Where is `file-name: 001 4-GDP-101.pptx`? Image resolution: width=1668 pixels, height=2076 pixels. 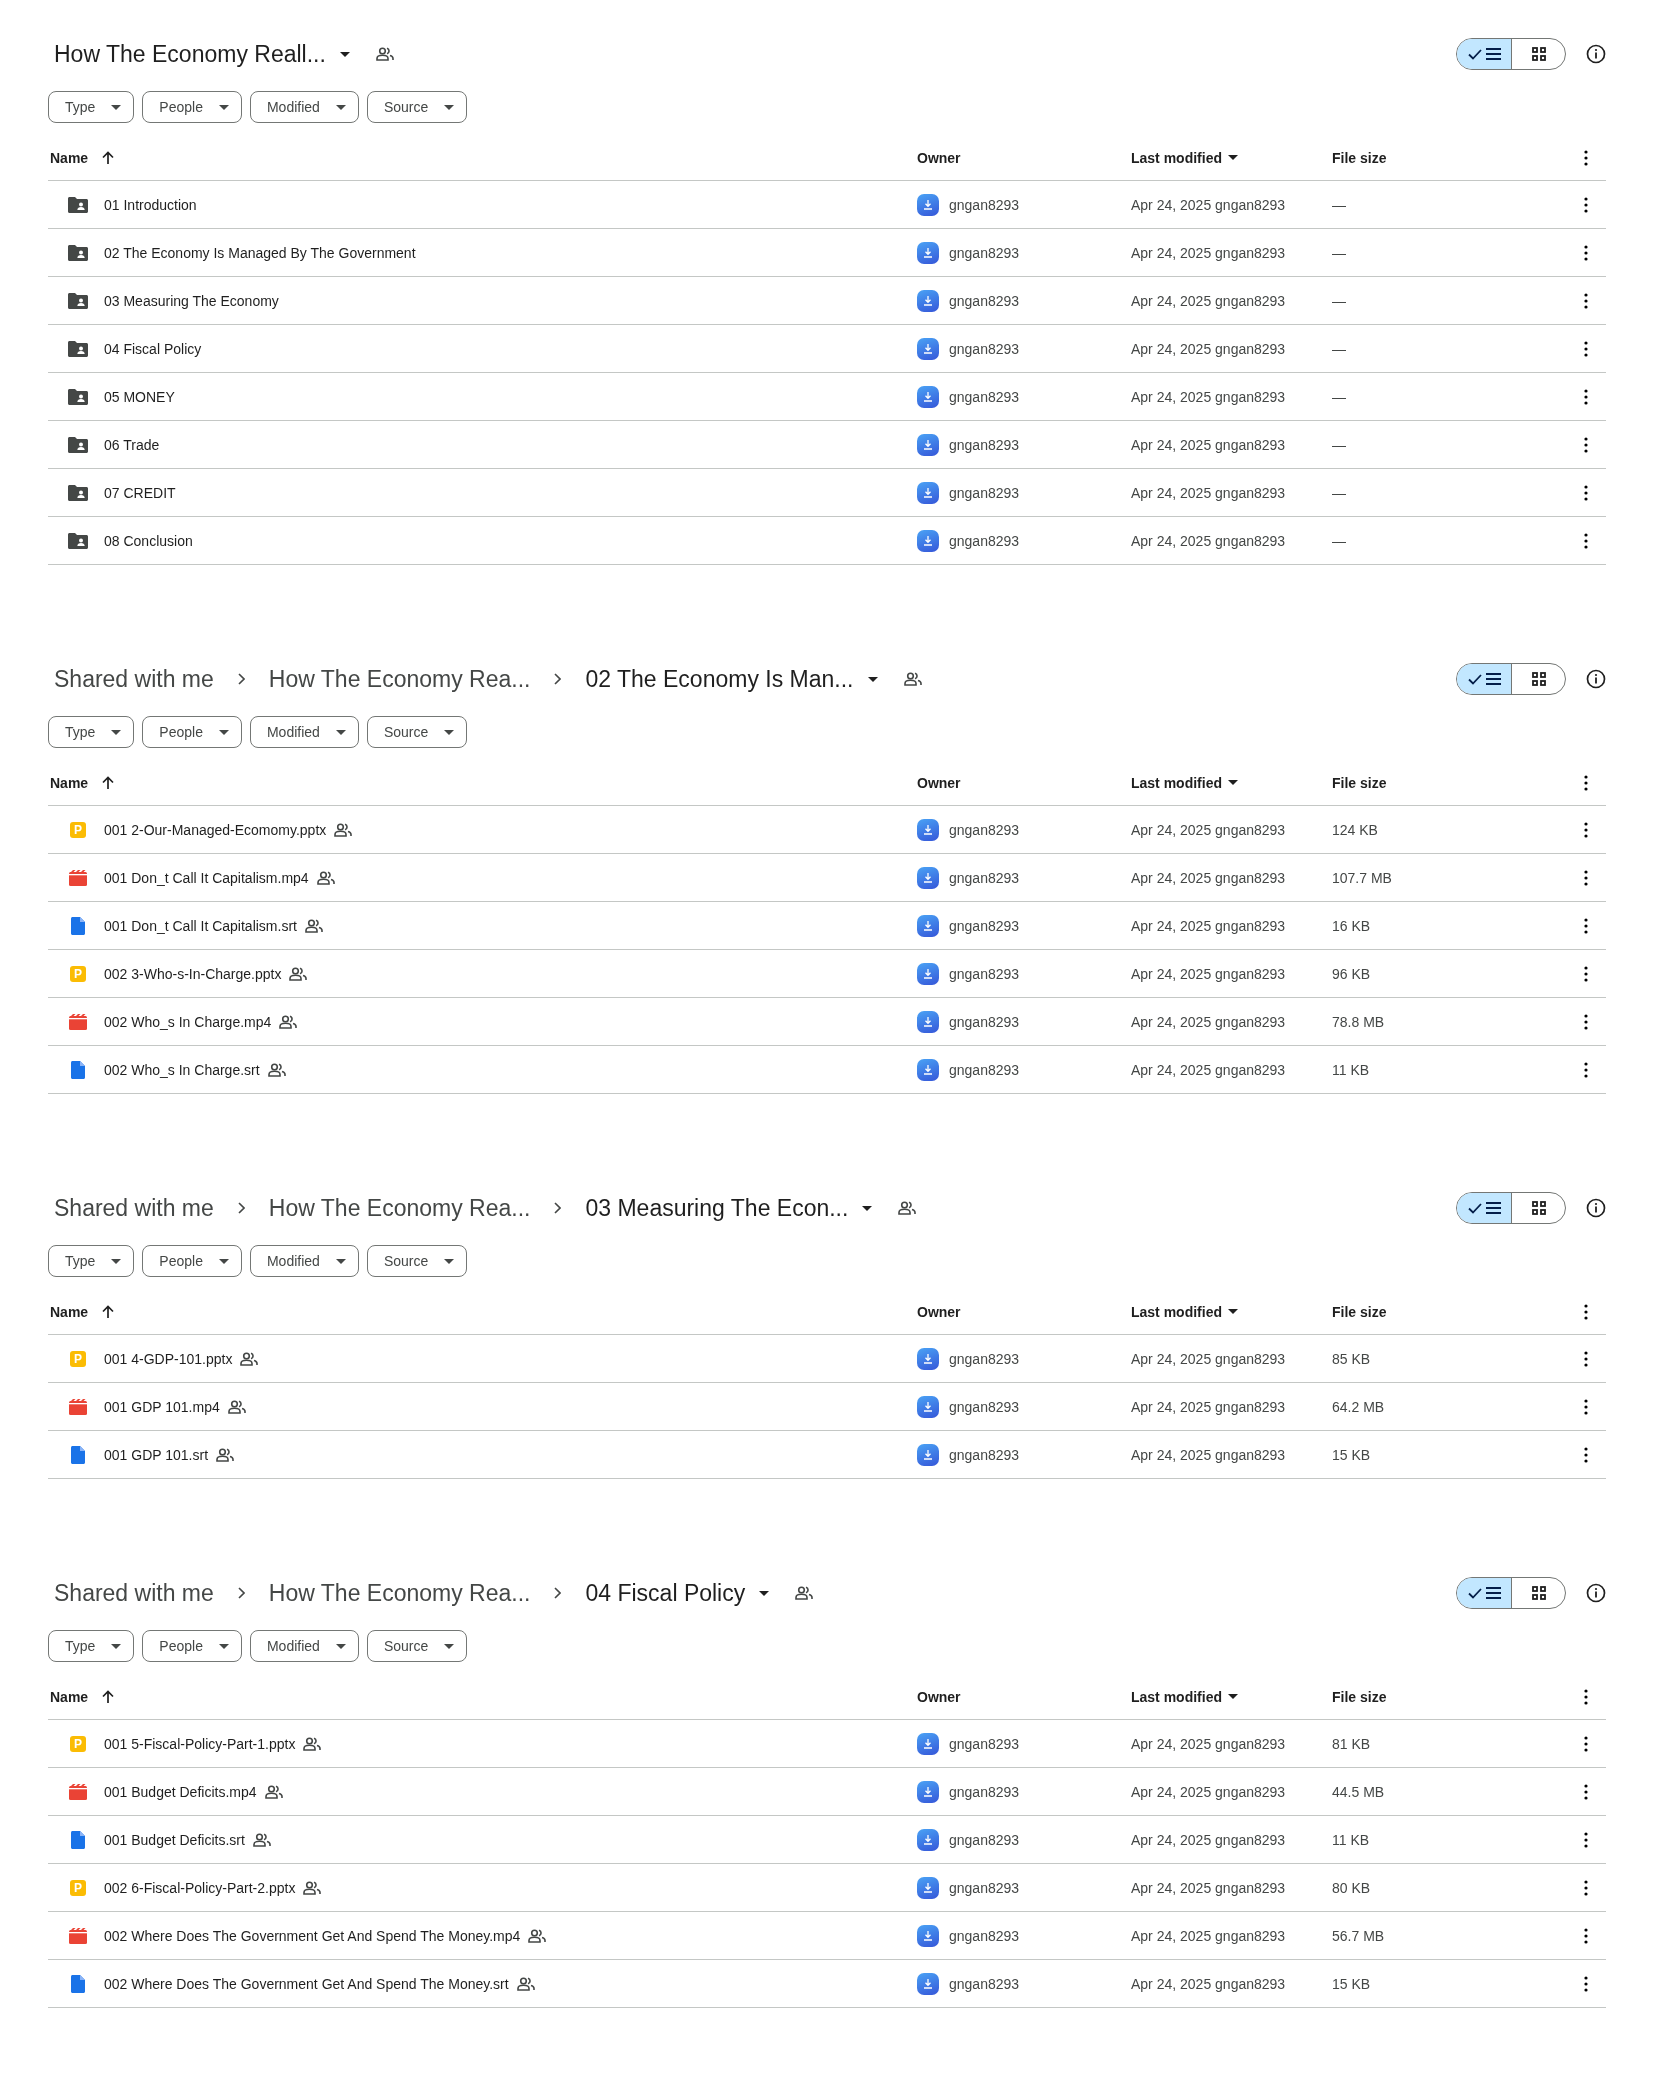 file-name: 001 4-GDP-101.pptx is located at coordinates (168, 1358).